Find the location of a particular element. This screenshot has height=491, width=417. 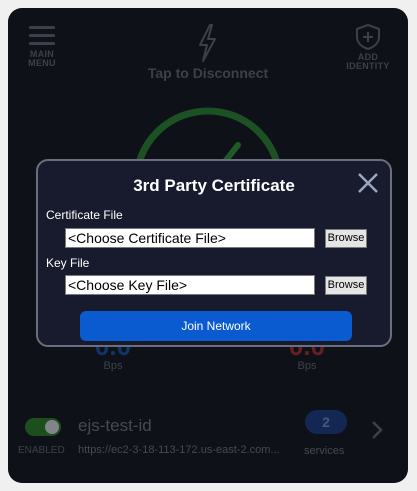

certificate-file-field: <Choose Certificate File> is located at coordinates (190, 238).